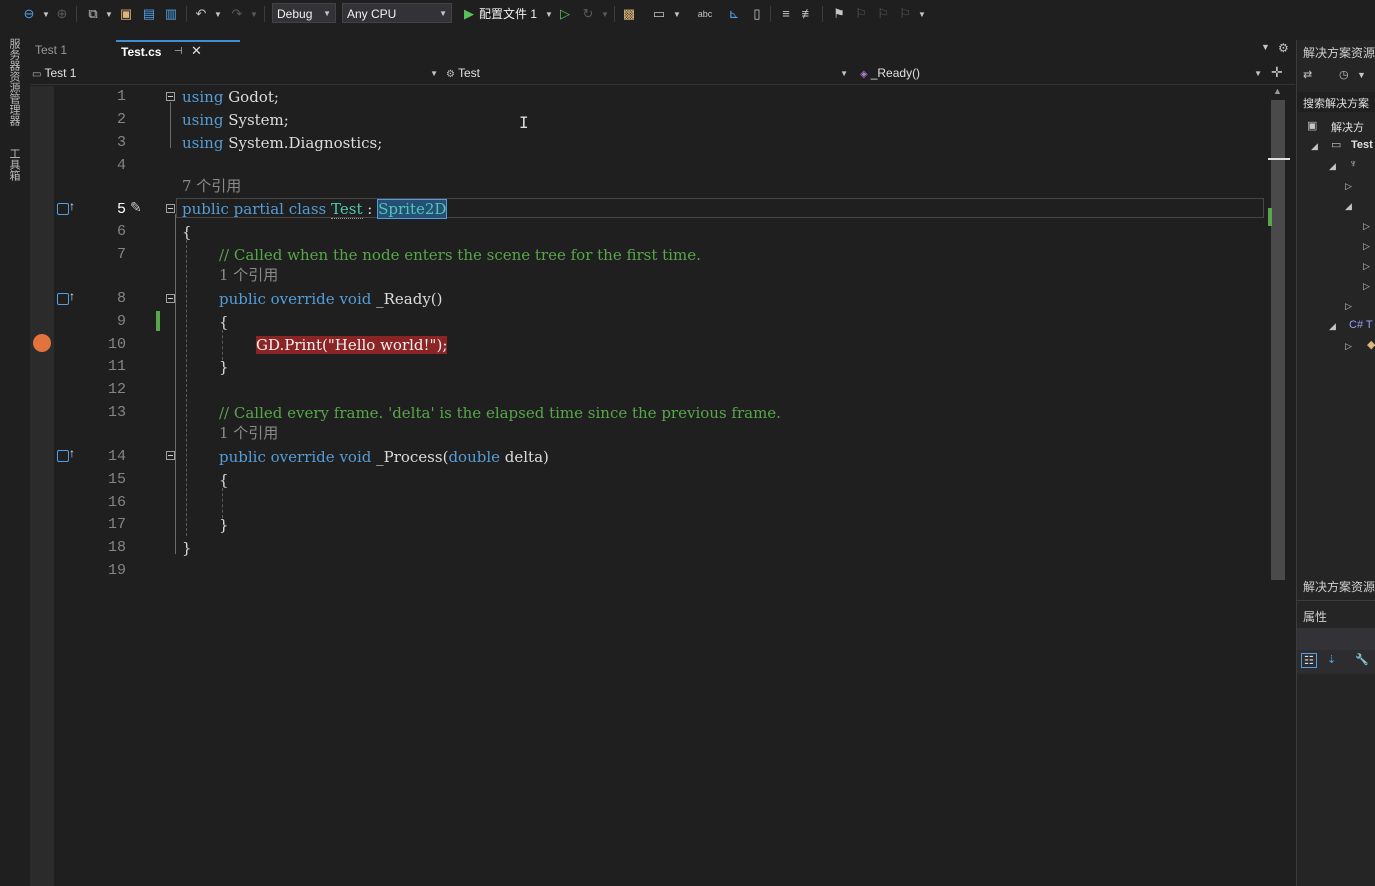  I want to click on chevron-down-icon: ▼, so click(1361, 75).